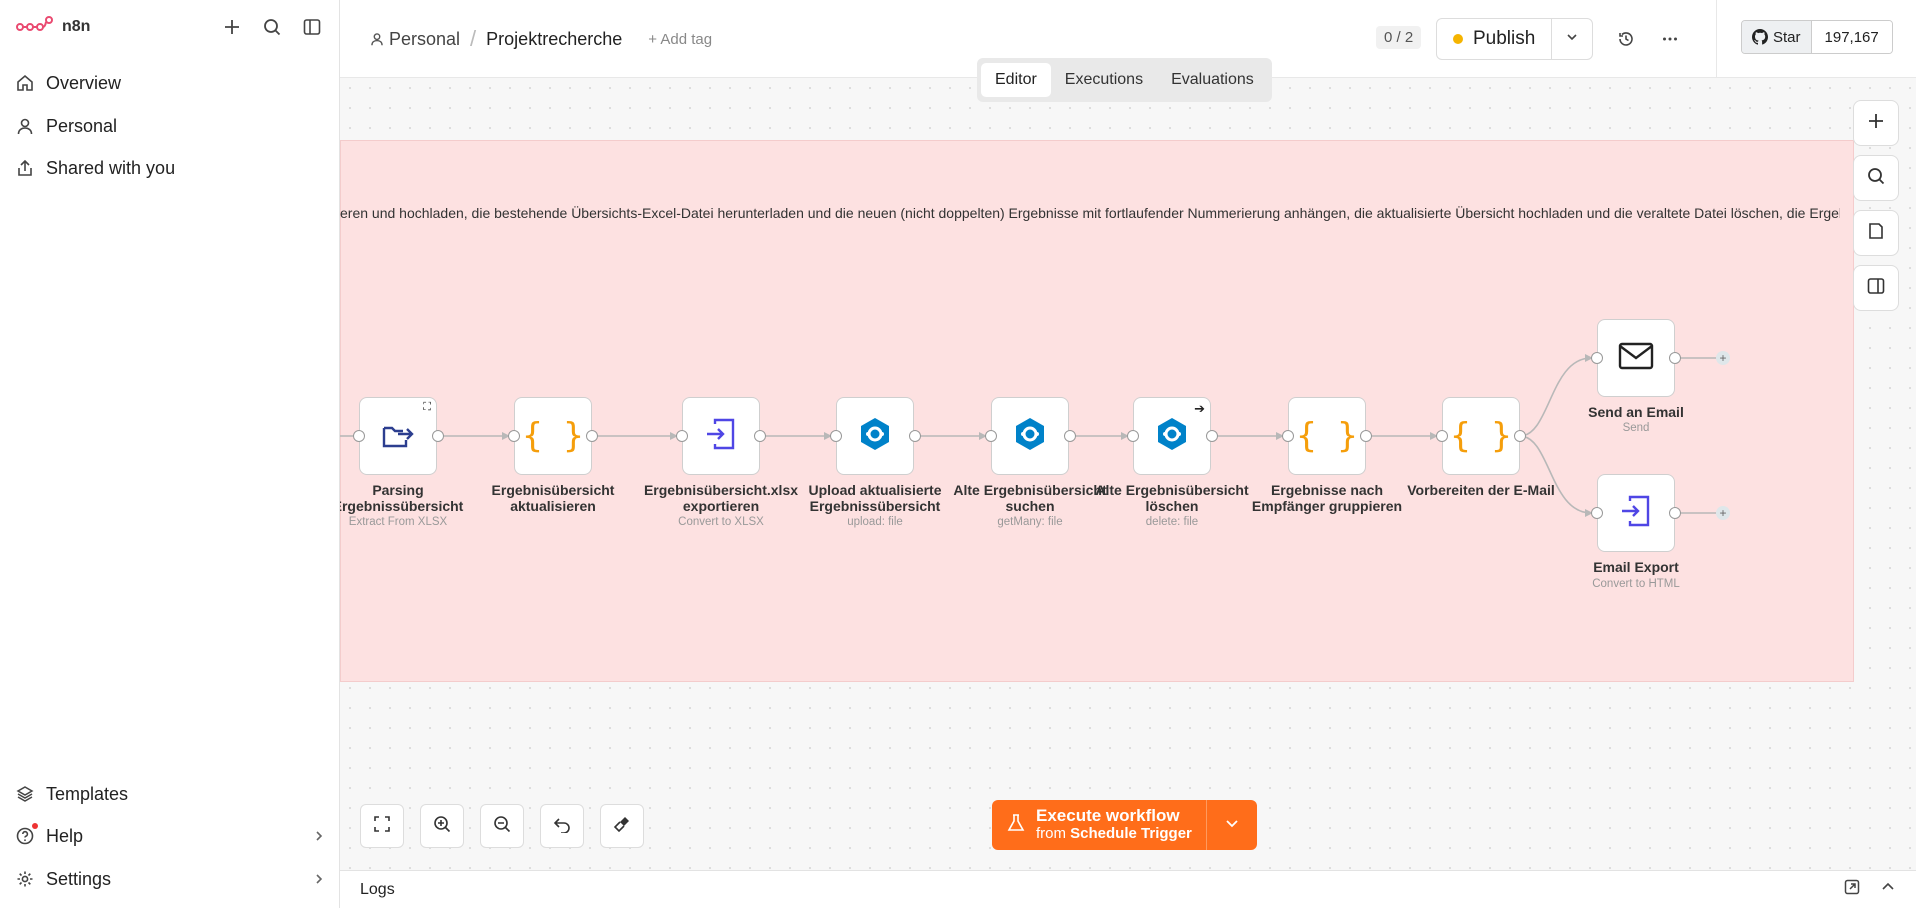 The height and width of the screenshot is (908, 1916). Describe the element at coordinates (1636, 358) in the screenshot. I see `node-send-email` at that location.